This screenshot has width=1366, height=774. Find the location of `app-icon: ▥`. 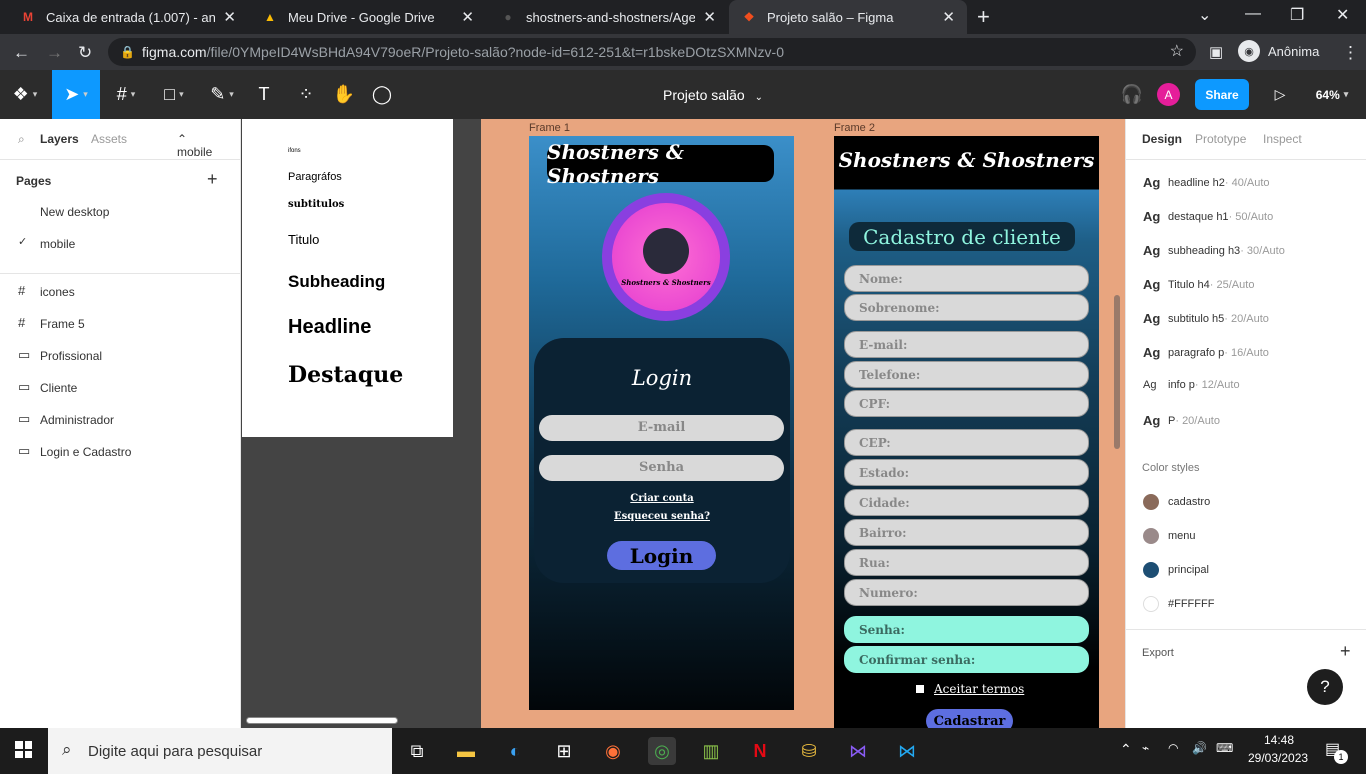

app-icon: ▥ is located at coordinates (711, 751).